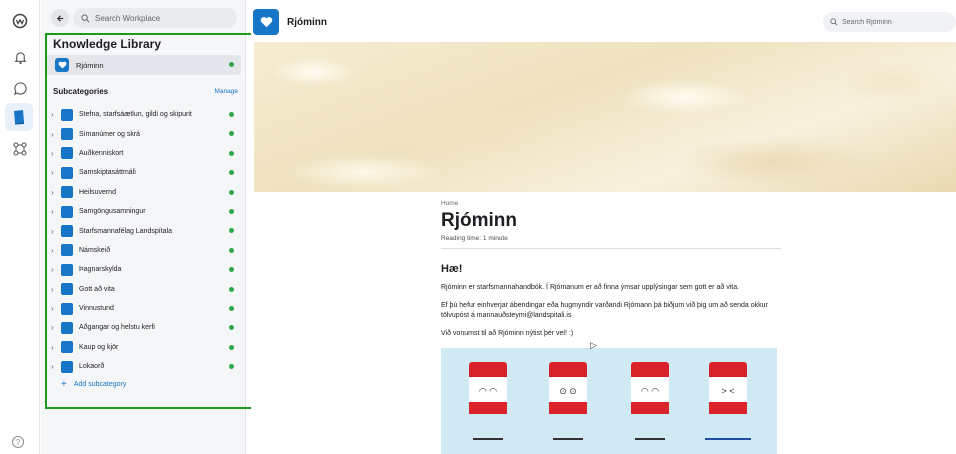 The width and height of the screenshot is (956, 454). Describe the element at coordinates (20, 88) in the screenshot. I see `chat-icon` at that location.